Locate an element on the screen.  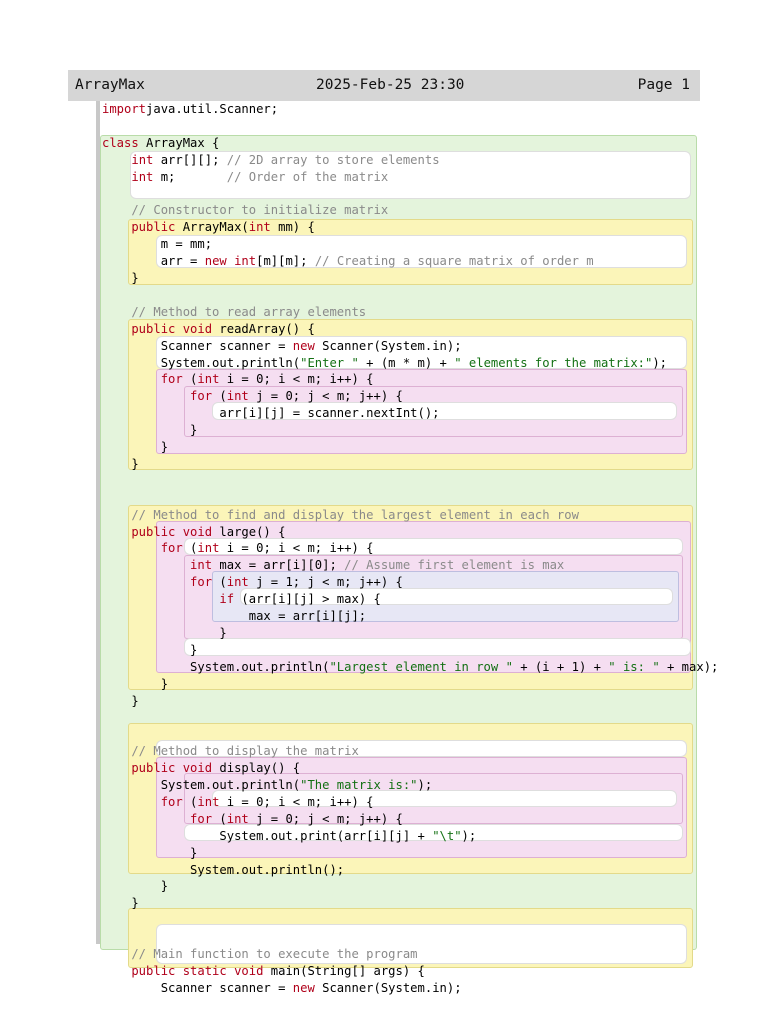
code-line: max = arr[i][j]; is located at coordinates (234, 616).